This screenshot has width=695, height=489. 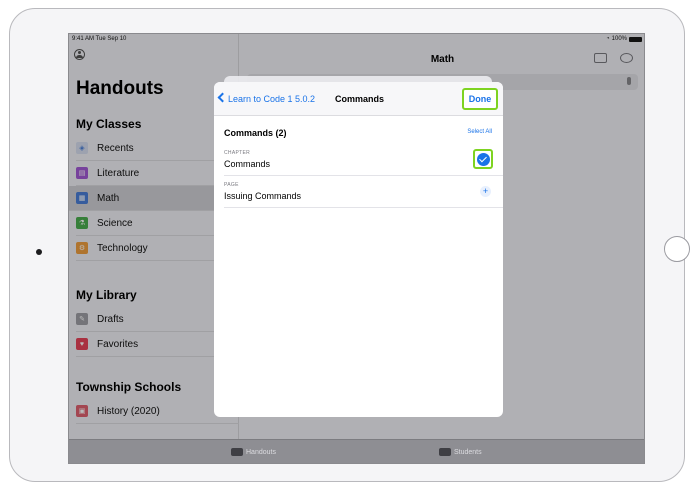 I want to click on tab-students: Students, so click(x=460, y=452).